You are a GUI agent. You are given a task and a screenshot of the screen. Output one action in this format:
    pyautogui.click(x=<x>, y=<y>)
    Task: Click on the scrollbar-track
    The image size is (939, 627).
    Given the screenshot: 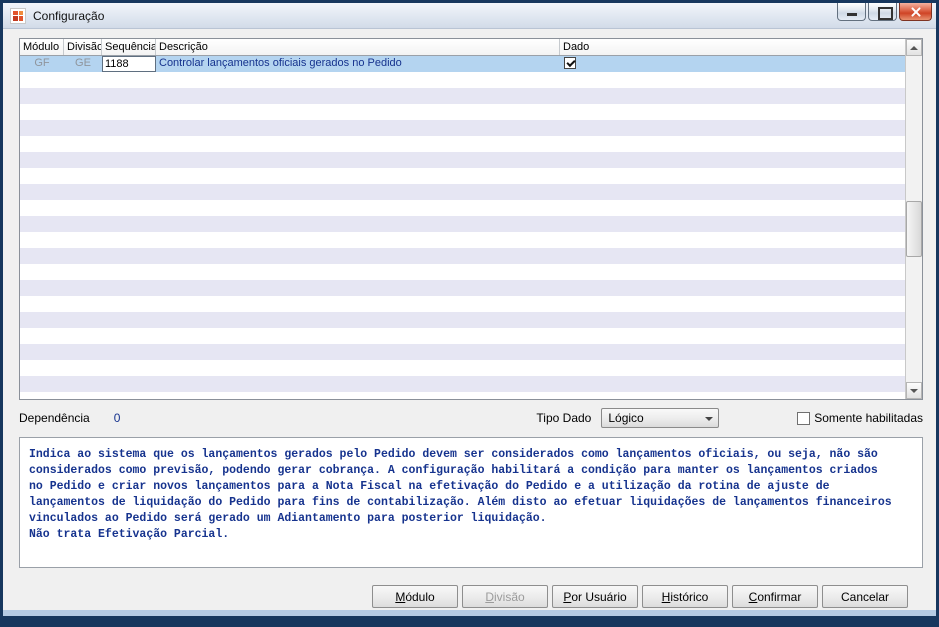 What is the action you would take?
    pyautogui.click(x=914, y=219)
    